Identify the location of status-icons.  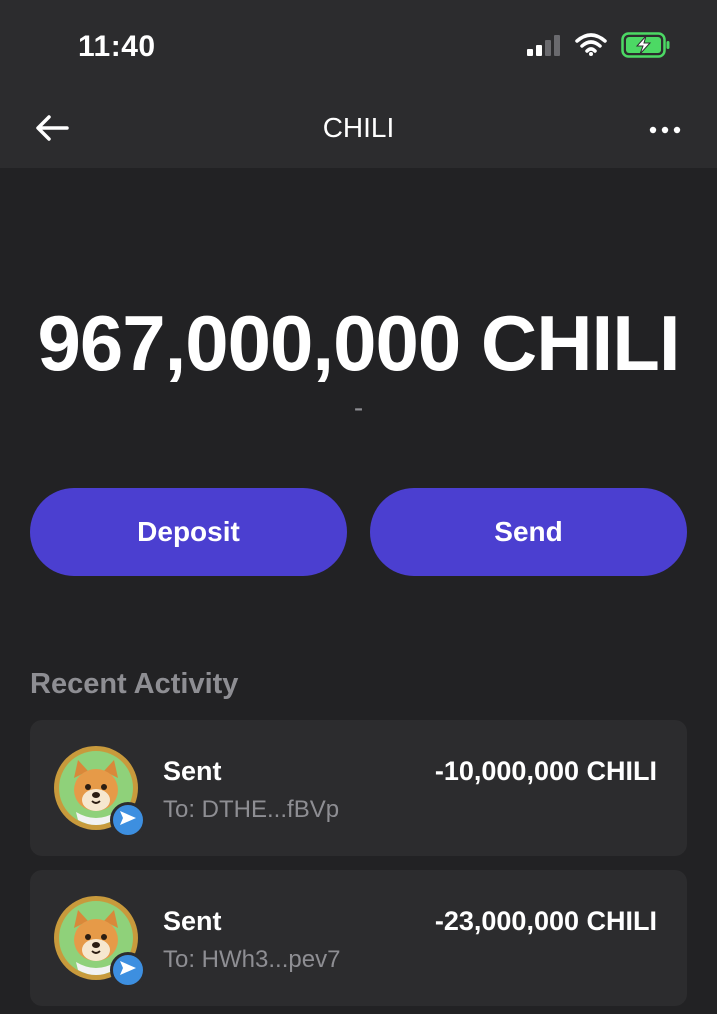
(599, 47).